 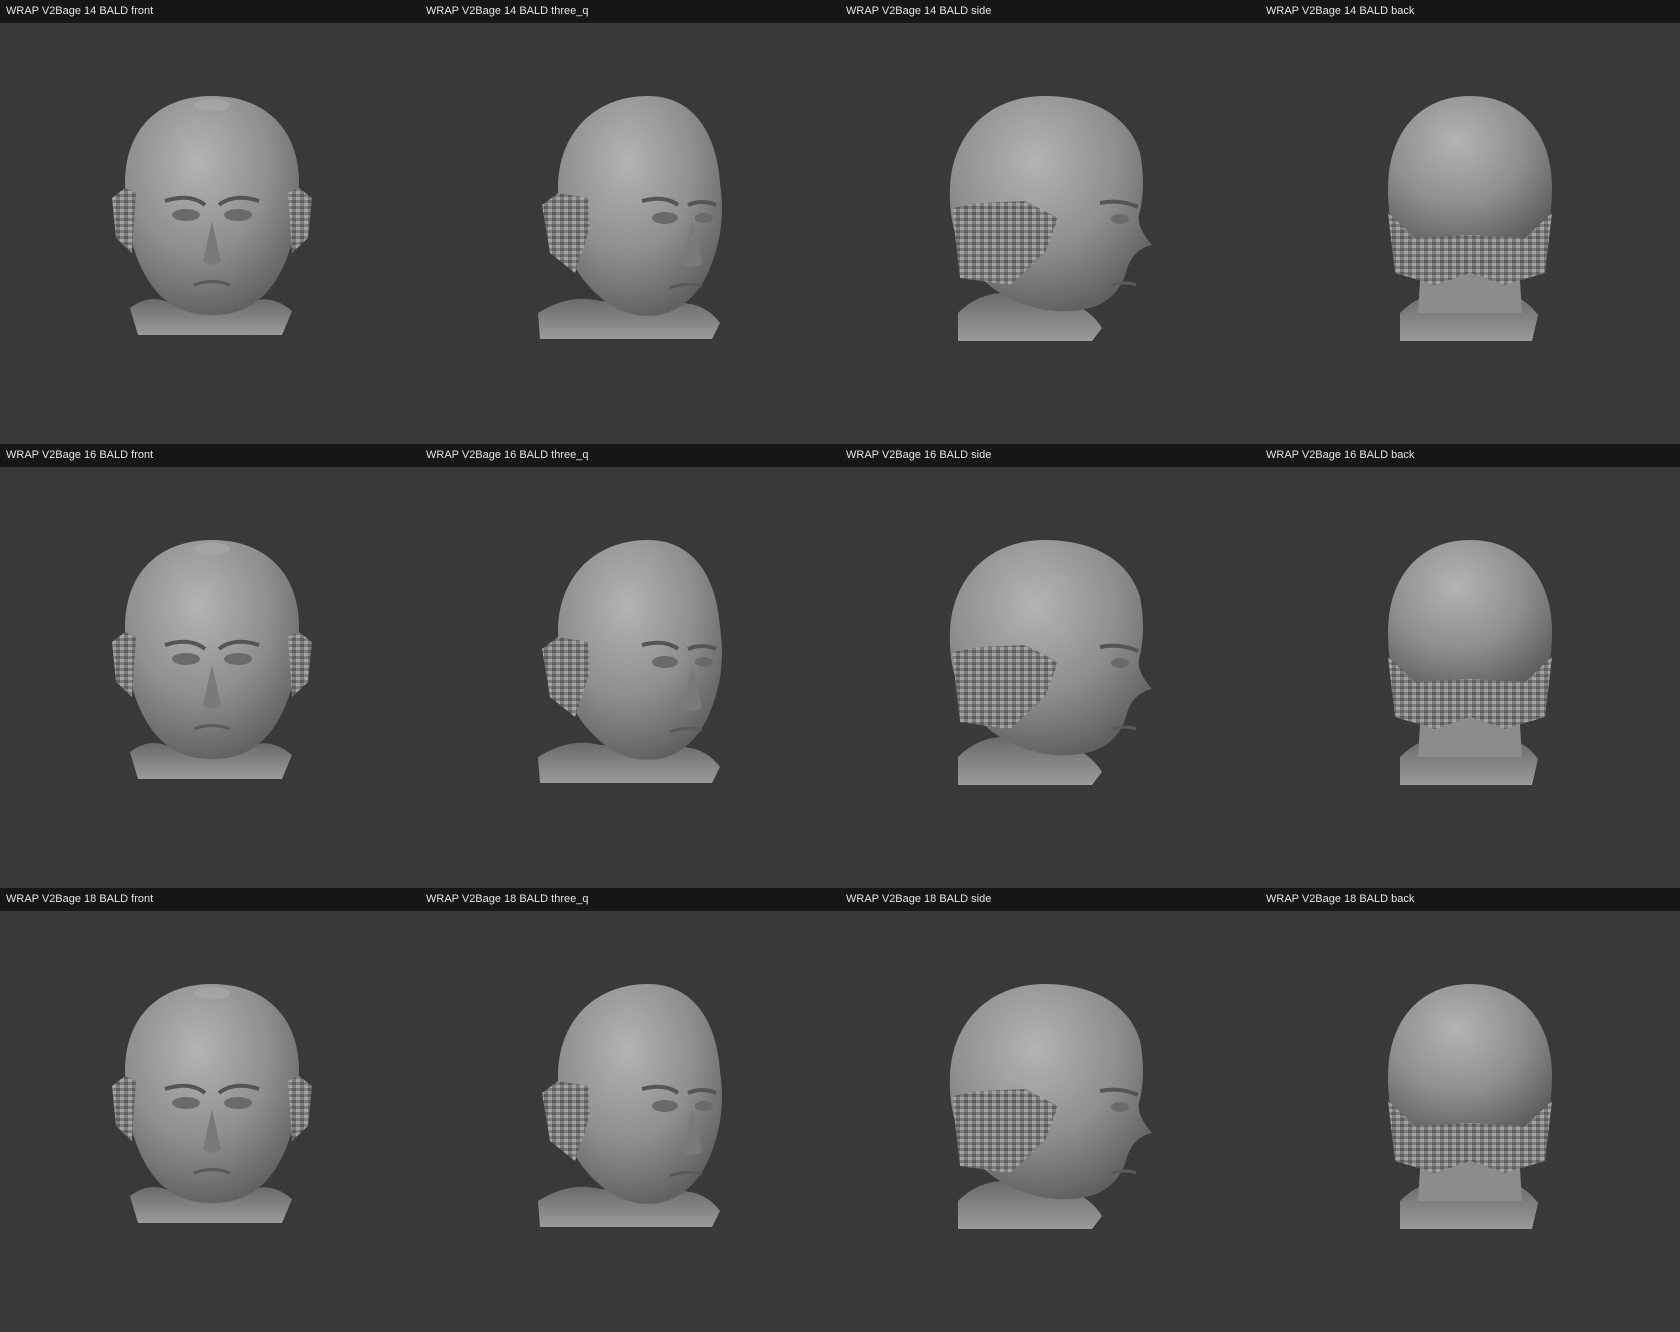 What do you see at coordinates (210, 11) in the screenshot?
I see `render-label-bar: WRAP V2Bage 14 BALD front` at bounding box center [210, 11].